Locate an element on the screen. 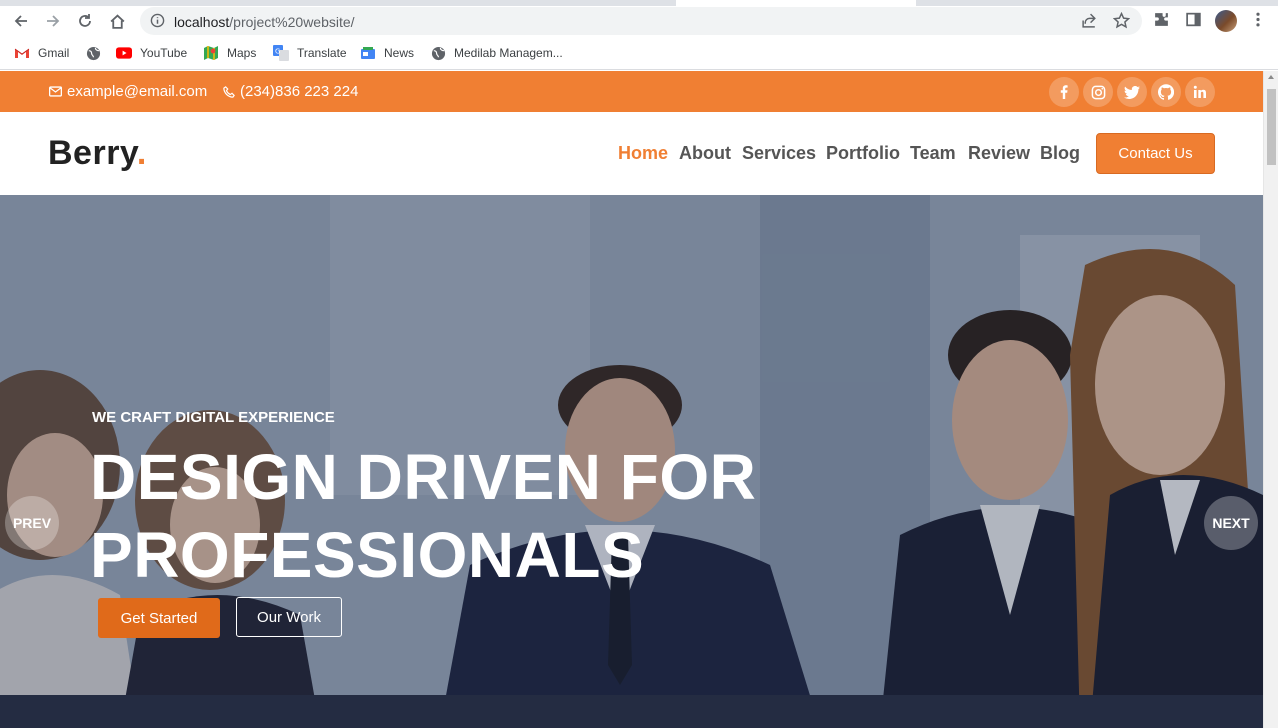  site-logo: Berry. is located at coordinates (97, 153).